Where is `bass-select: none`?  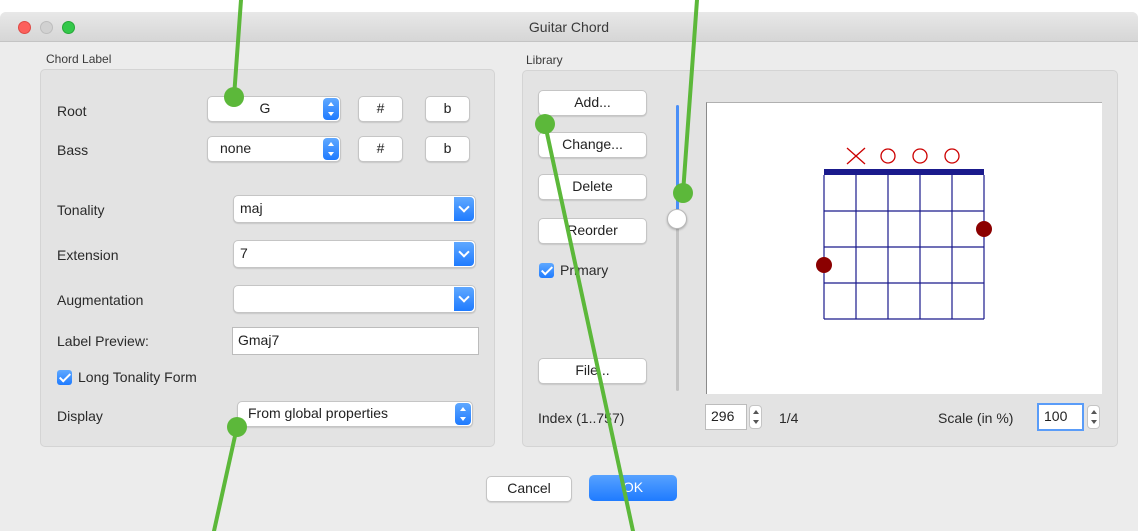 bass-select: none is located at coordinates (274, 149).